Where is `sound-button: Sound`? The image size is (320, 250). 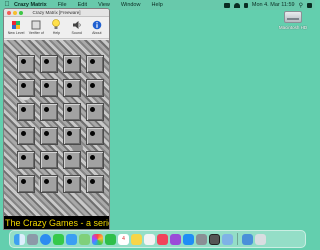
sound-button: Sound is located at coordinates (77, 27).